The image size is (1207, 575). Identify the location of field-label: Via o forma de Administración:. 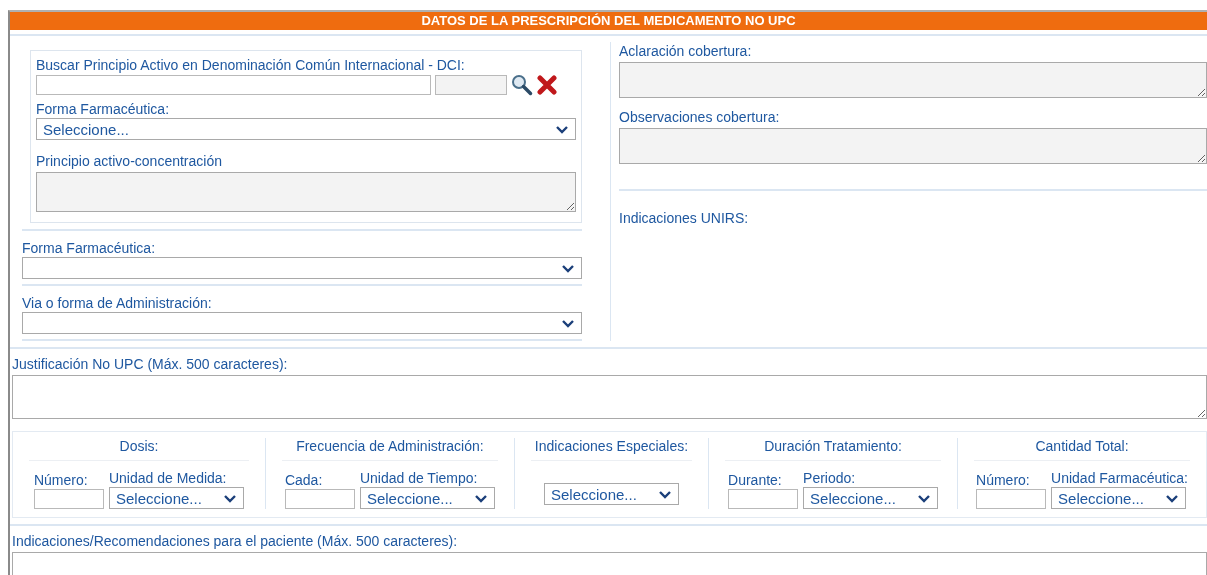
(117, 303).